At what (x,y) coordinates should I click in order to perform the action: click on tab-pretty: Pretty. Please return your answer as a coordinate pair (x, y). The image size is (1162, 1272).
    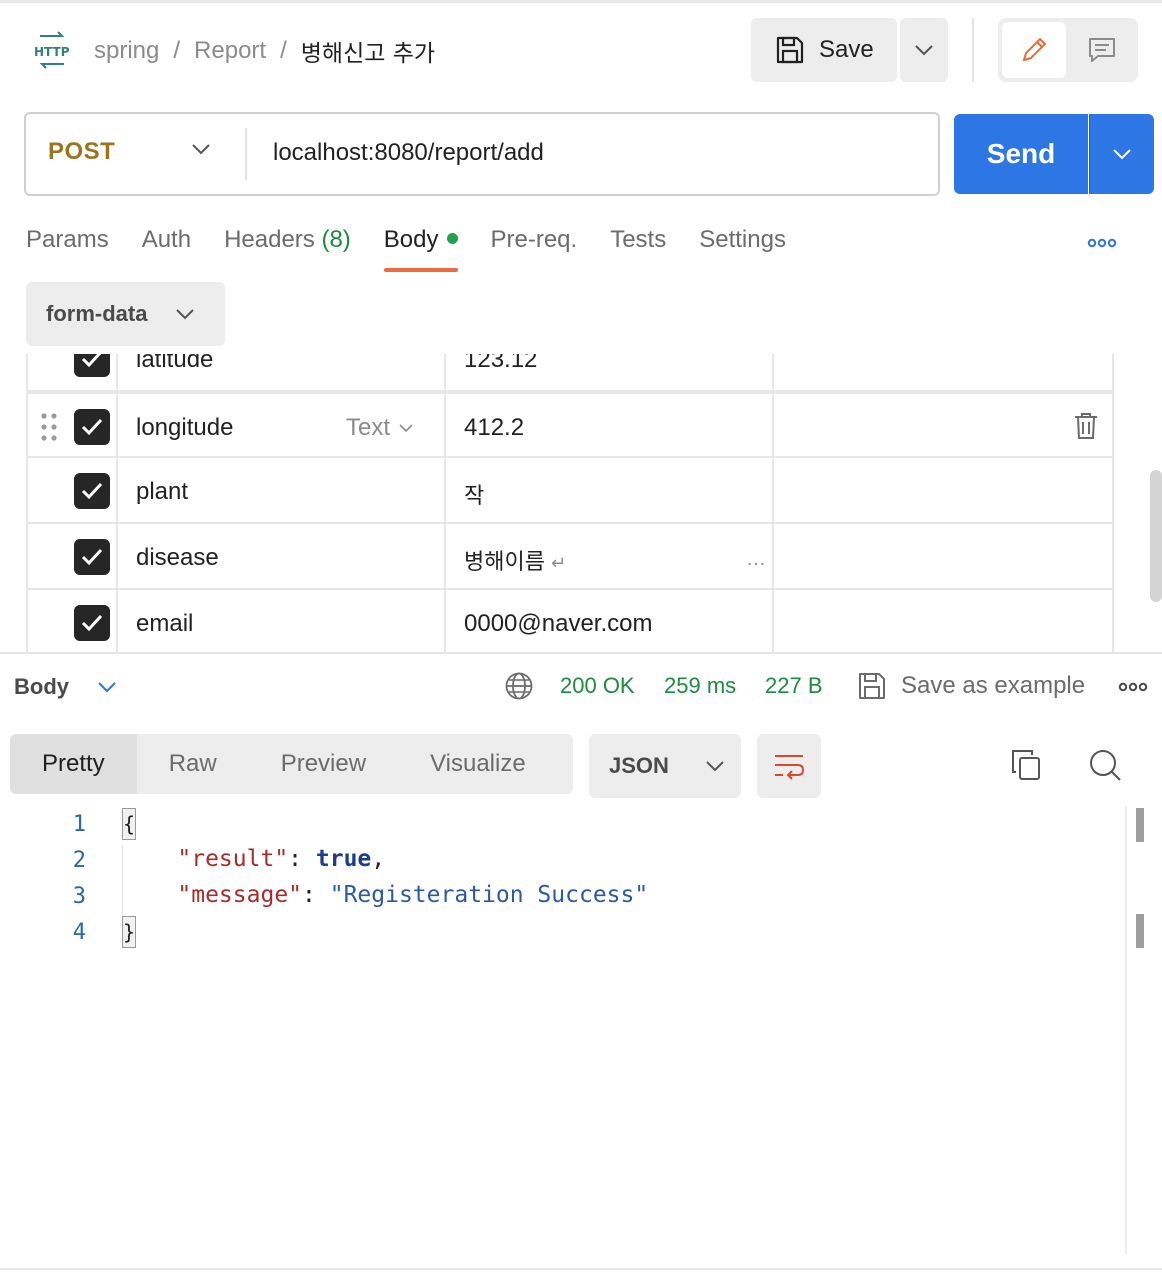
    Looking at the image, I should click on (73, 764).